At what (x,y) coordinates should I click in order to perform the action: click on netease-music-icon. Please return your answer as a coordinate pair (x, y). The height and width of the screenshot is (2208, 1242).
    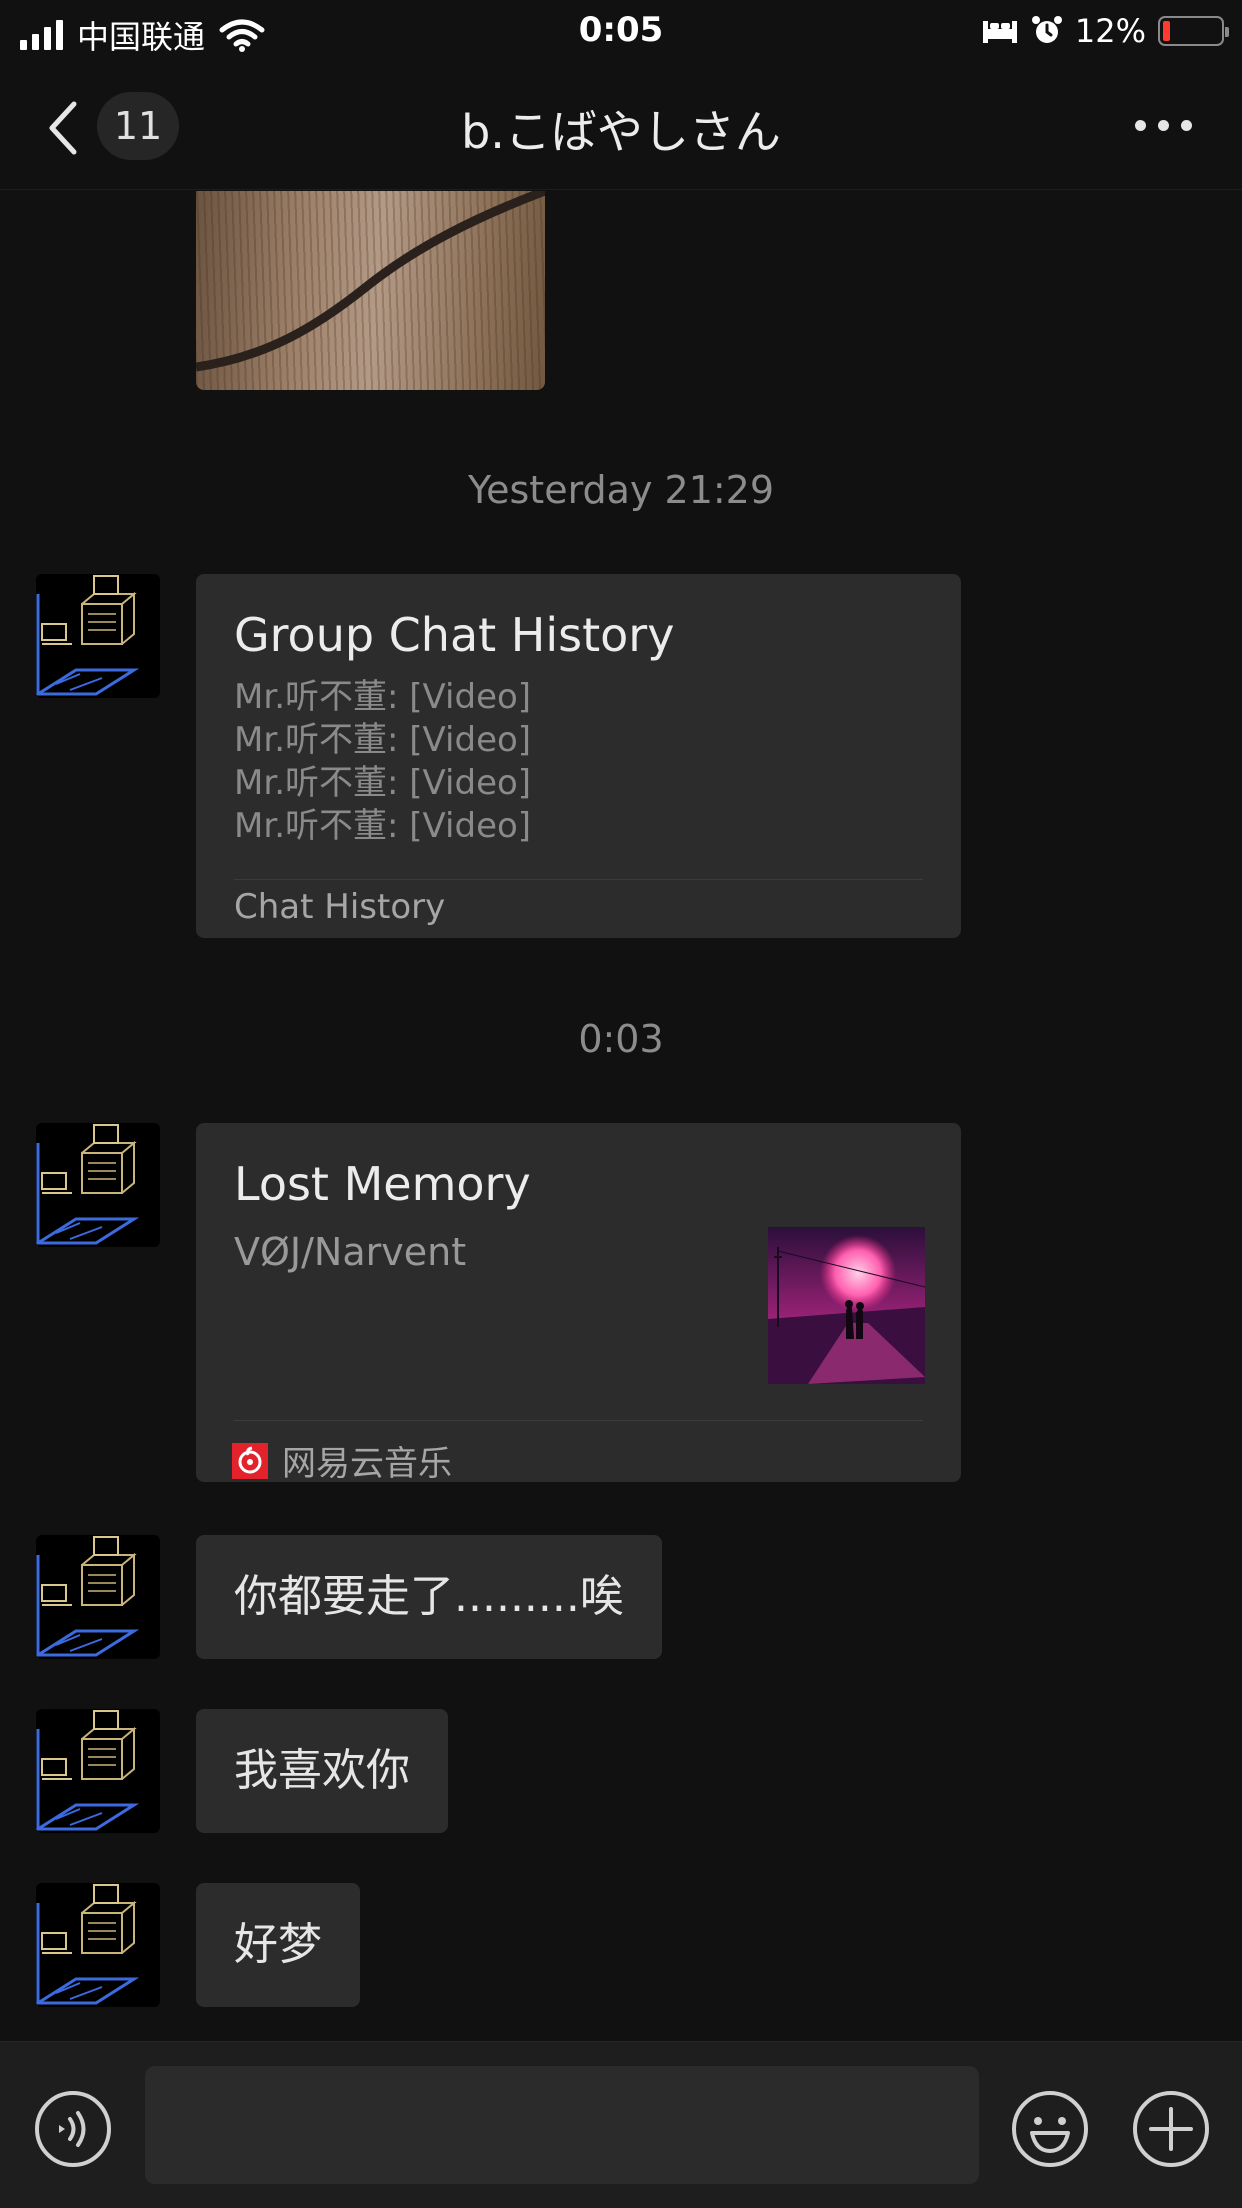
    Looking at the image, I should click on (250, 1460).